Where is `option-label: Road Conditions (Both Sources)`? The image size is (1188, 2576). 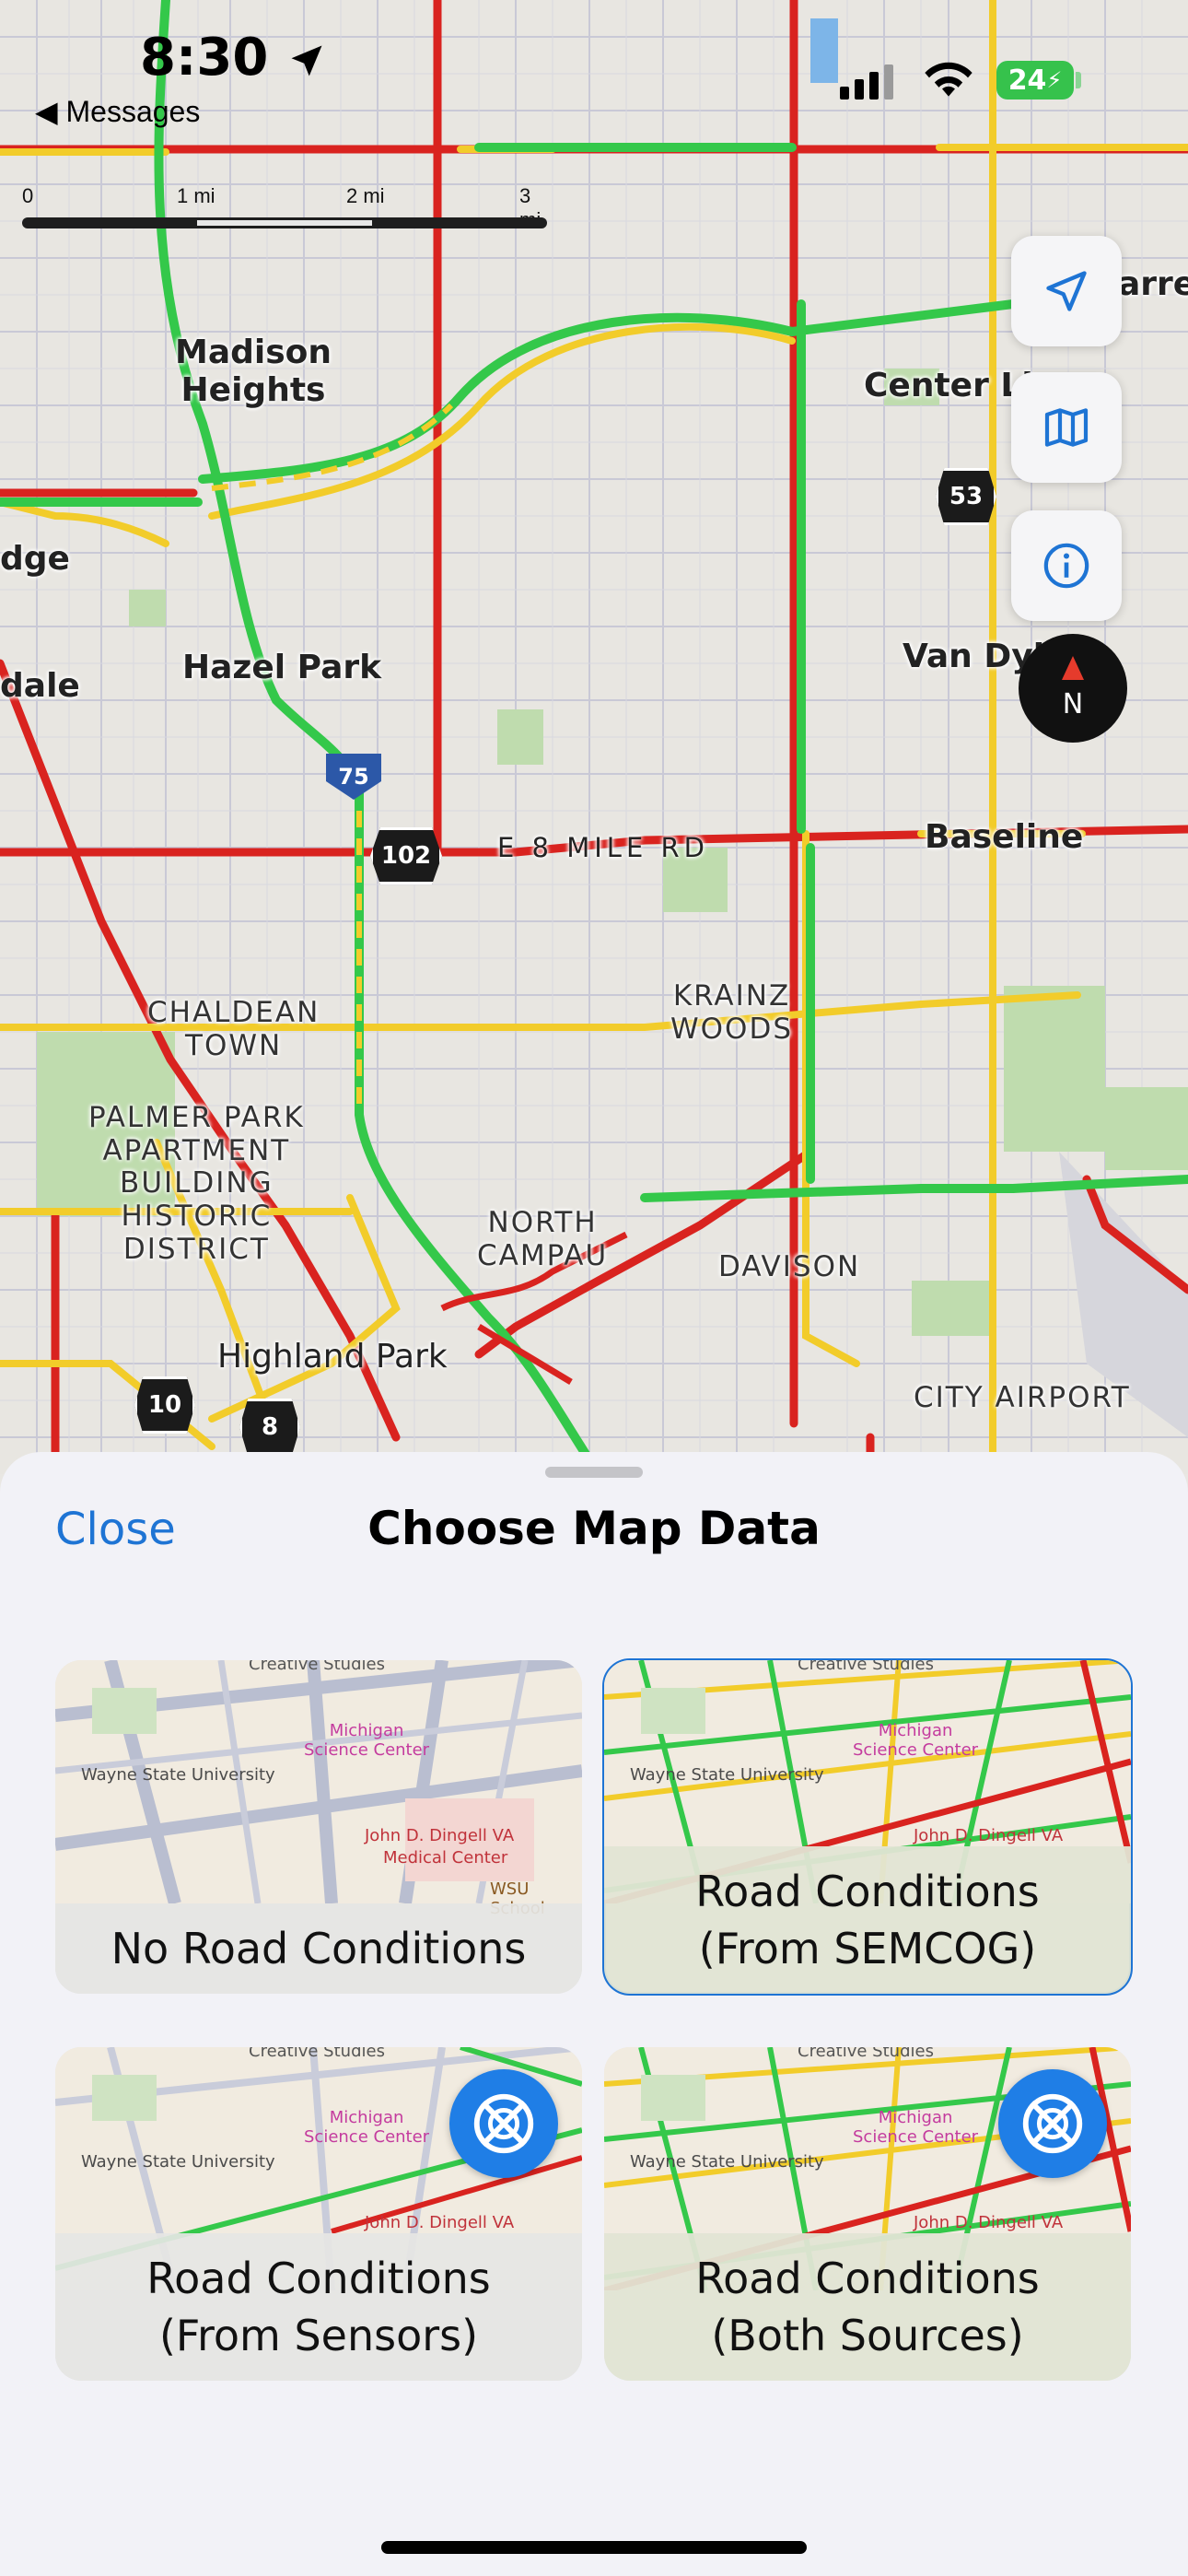 option-label: Road Conditions (Both Sources) is located at coordinates (867, 2307).